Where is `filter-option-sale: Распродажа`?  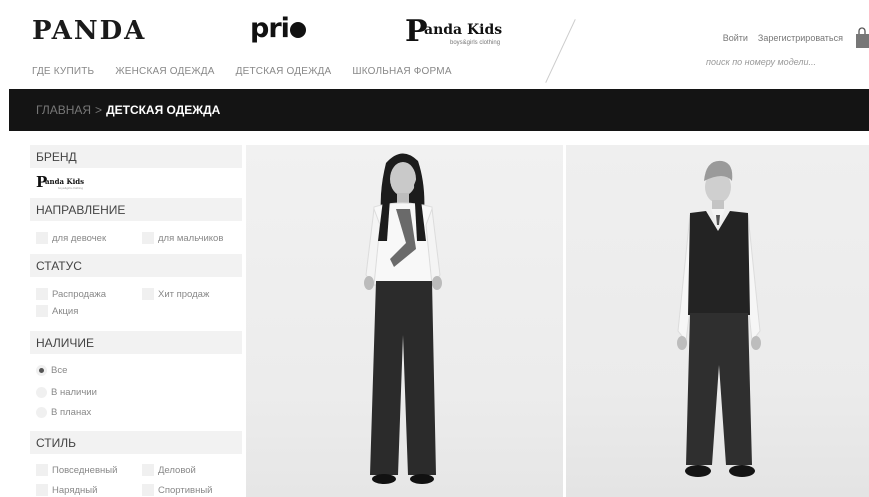
filter-option-sale: Распродажа is located at coordinates (71, 294).